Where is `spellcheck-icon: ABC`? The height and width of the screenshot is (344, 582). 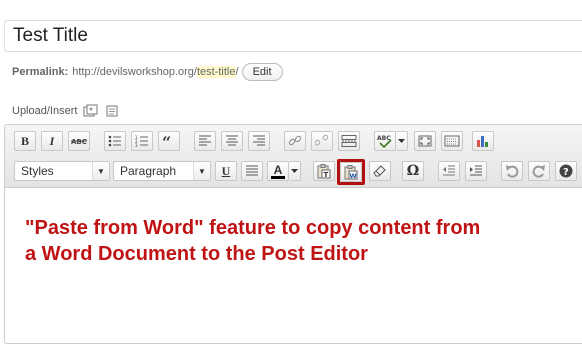
spellcheck-icon: ABC is located at coordinates (384, 141).